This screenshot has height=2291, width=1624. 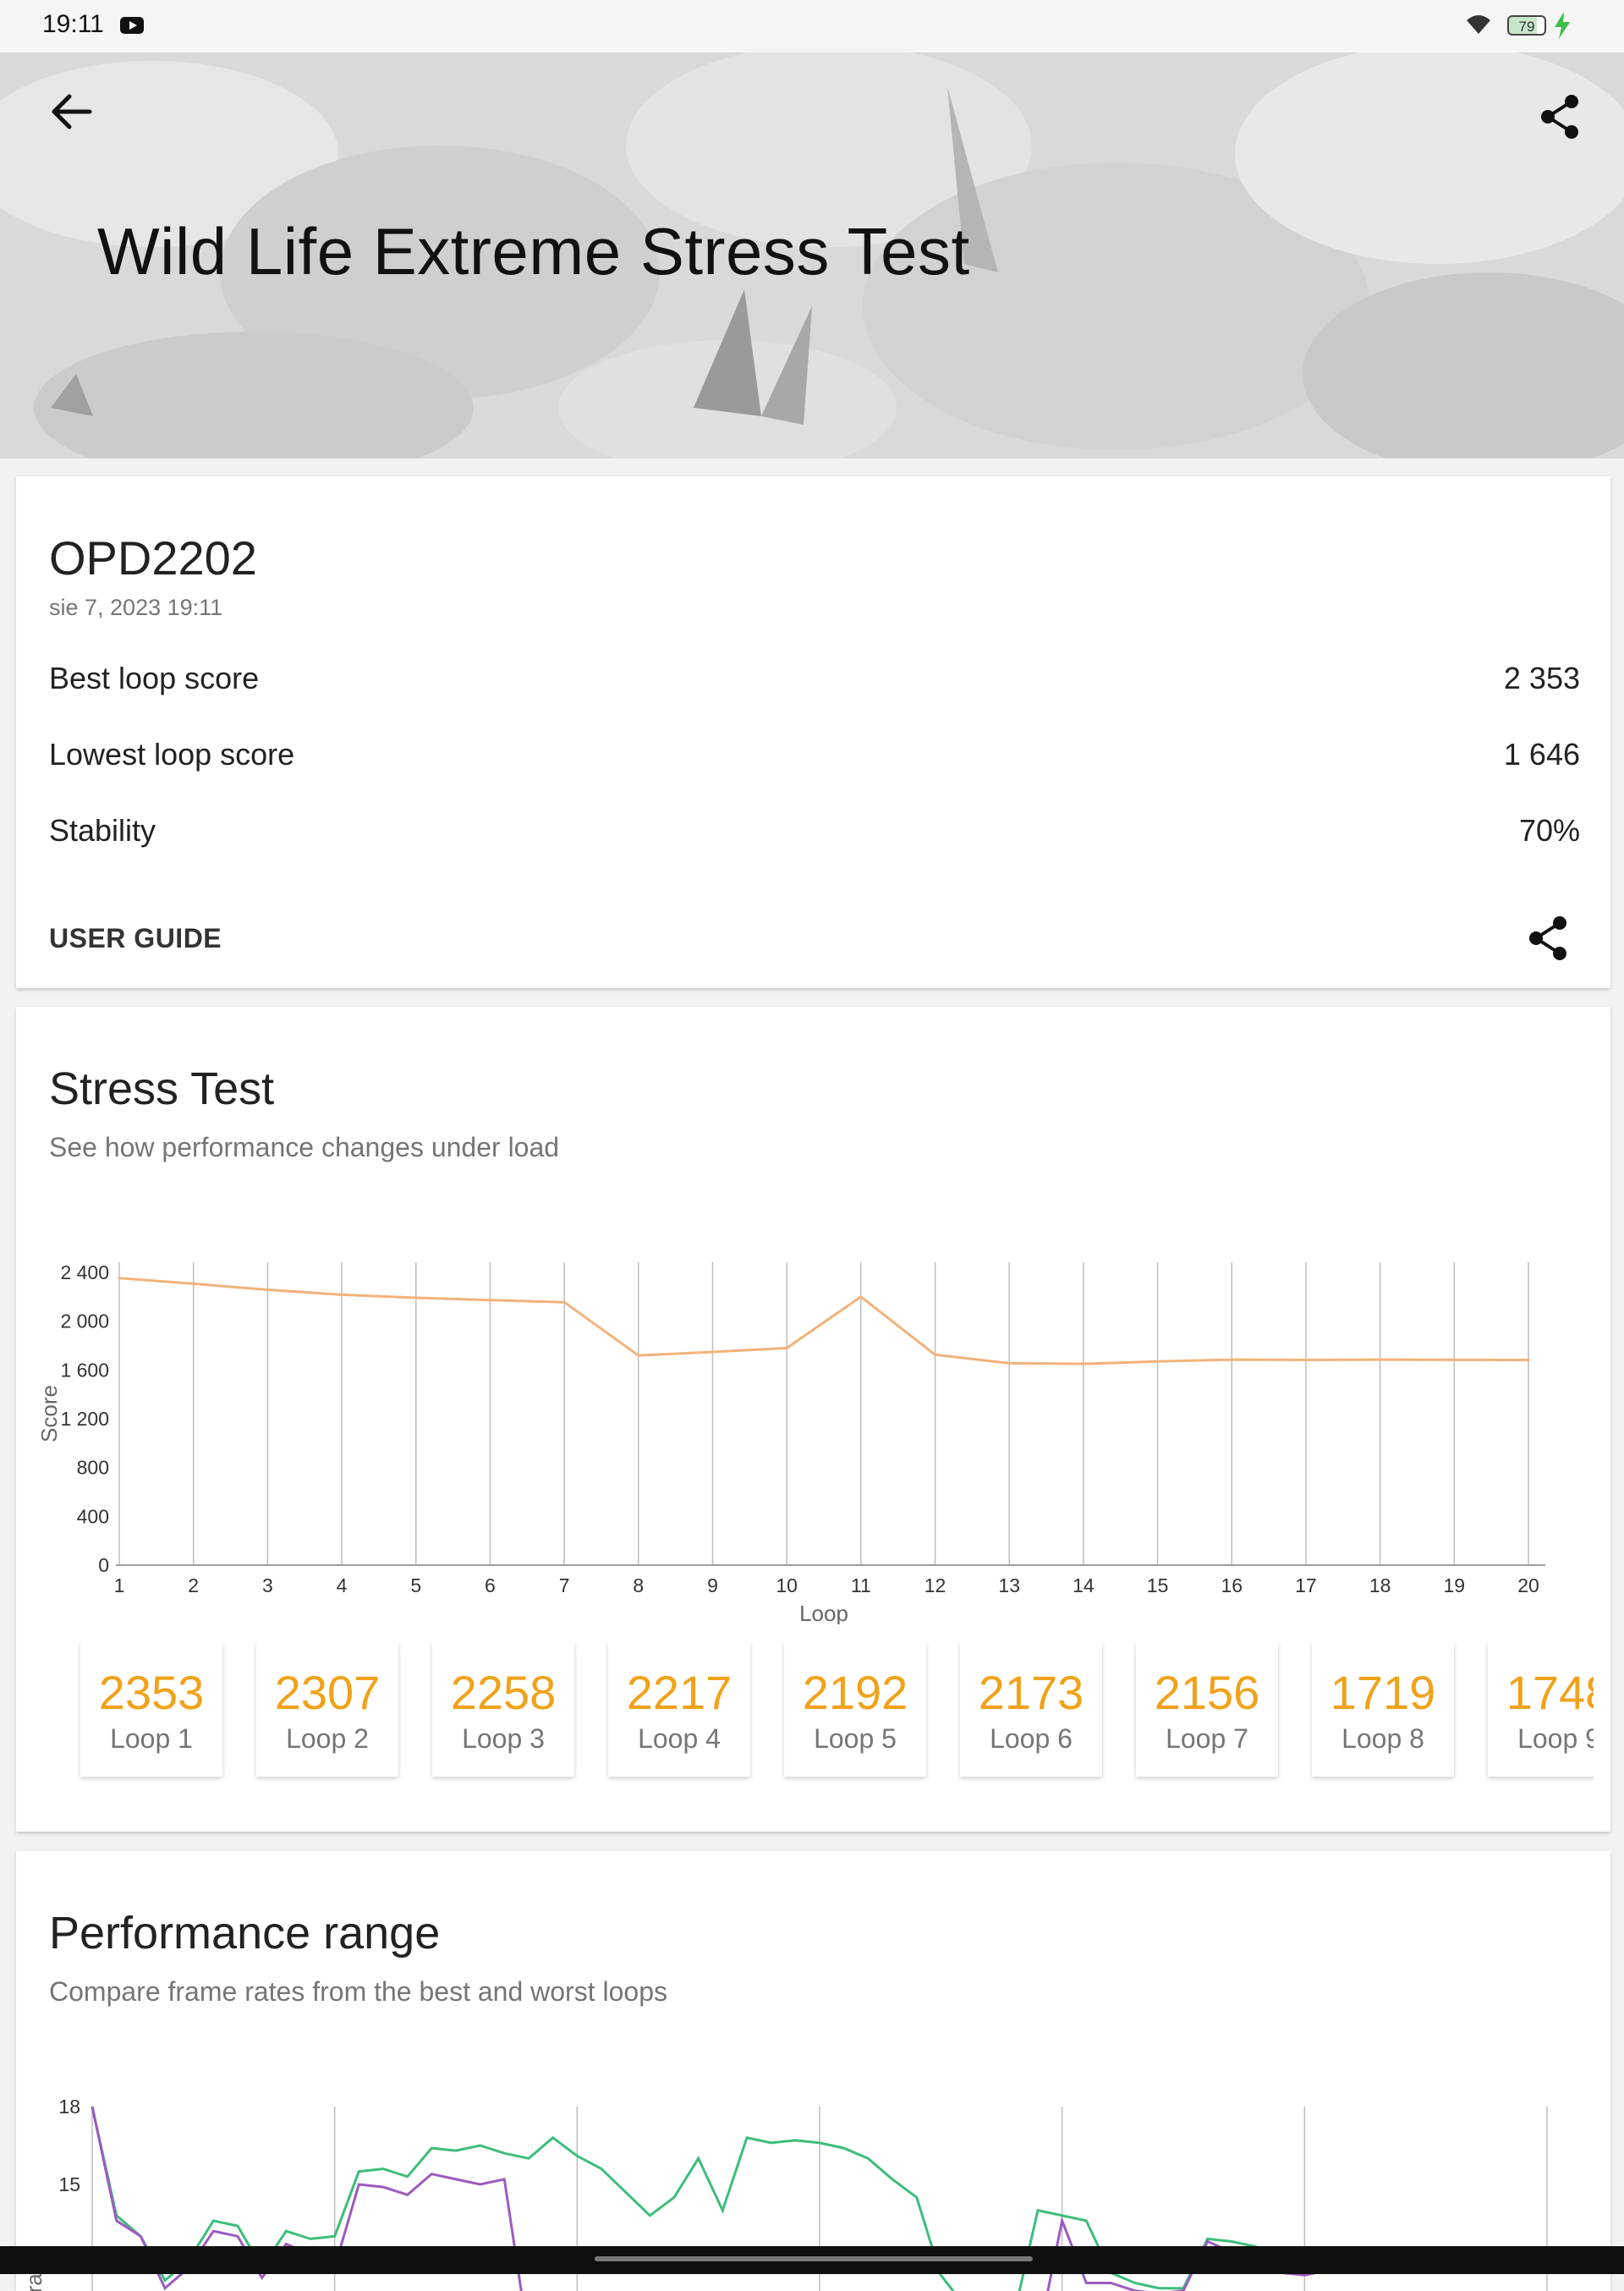 I want to click on x-tick-label: 3, so click(x=267, y=1585).